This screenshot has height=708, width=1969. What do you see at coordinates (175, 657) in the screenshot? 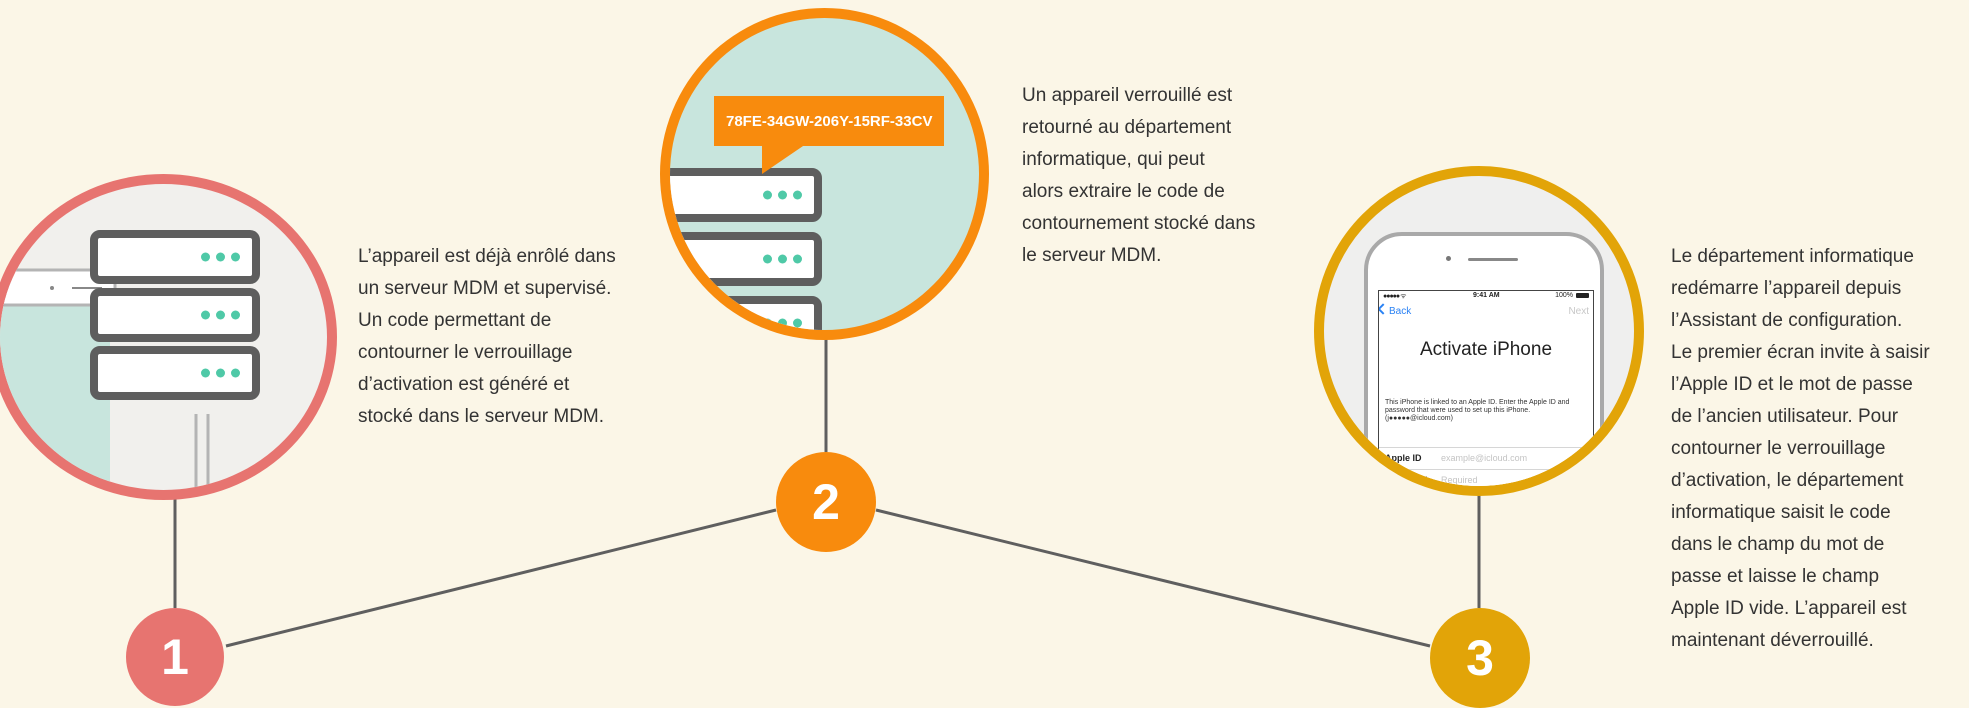
I see `step-1-badge: 1` at bounding box center [175, 657].